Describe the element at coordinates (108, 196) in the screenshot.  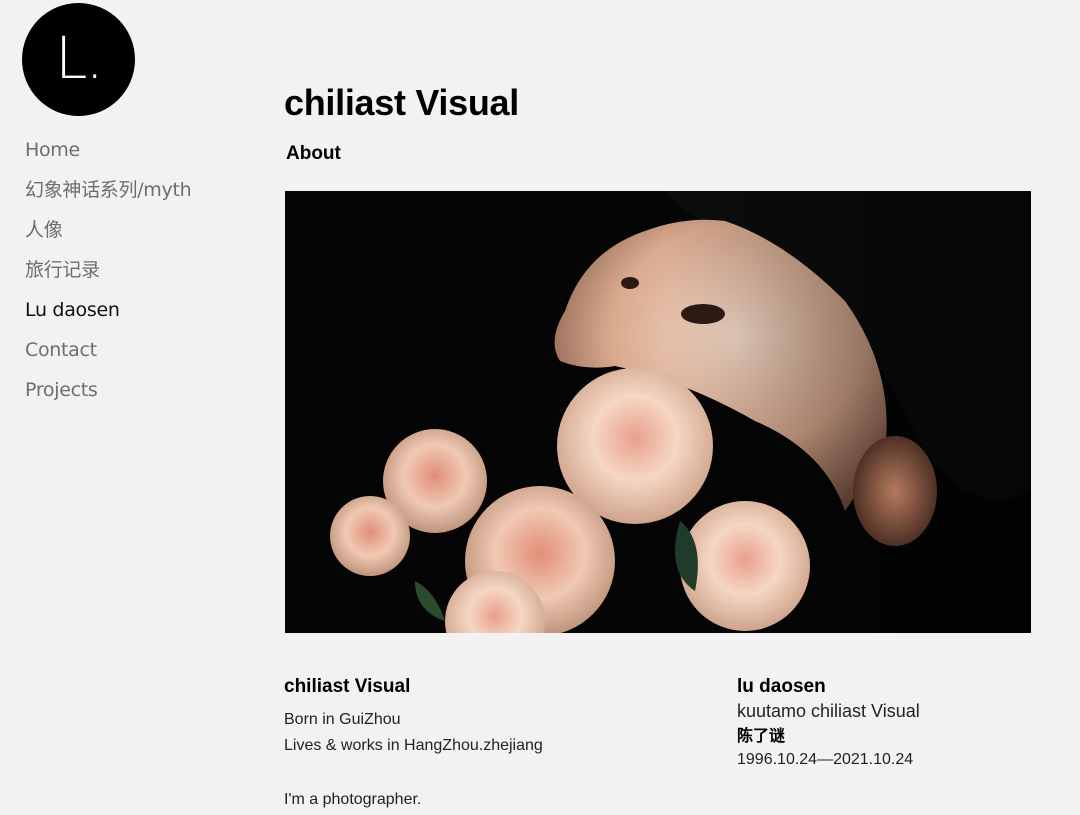
I see `nav-item-myth: 幻象神话系列/myth` at that location.